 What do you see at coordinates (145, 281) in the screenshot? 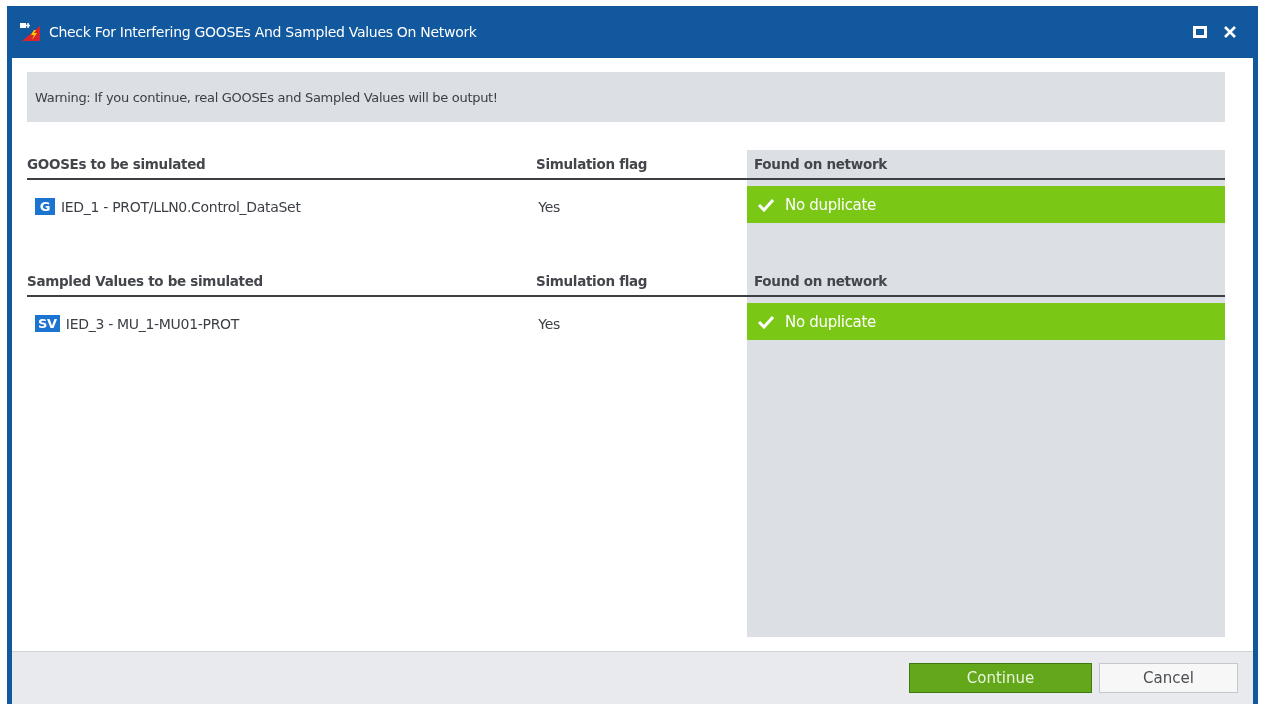
I see `column-header: Sampled Values to be simulated` at bounding box center [145, 281].